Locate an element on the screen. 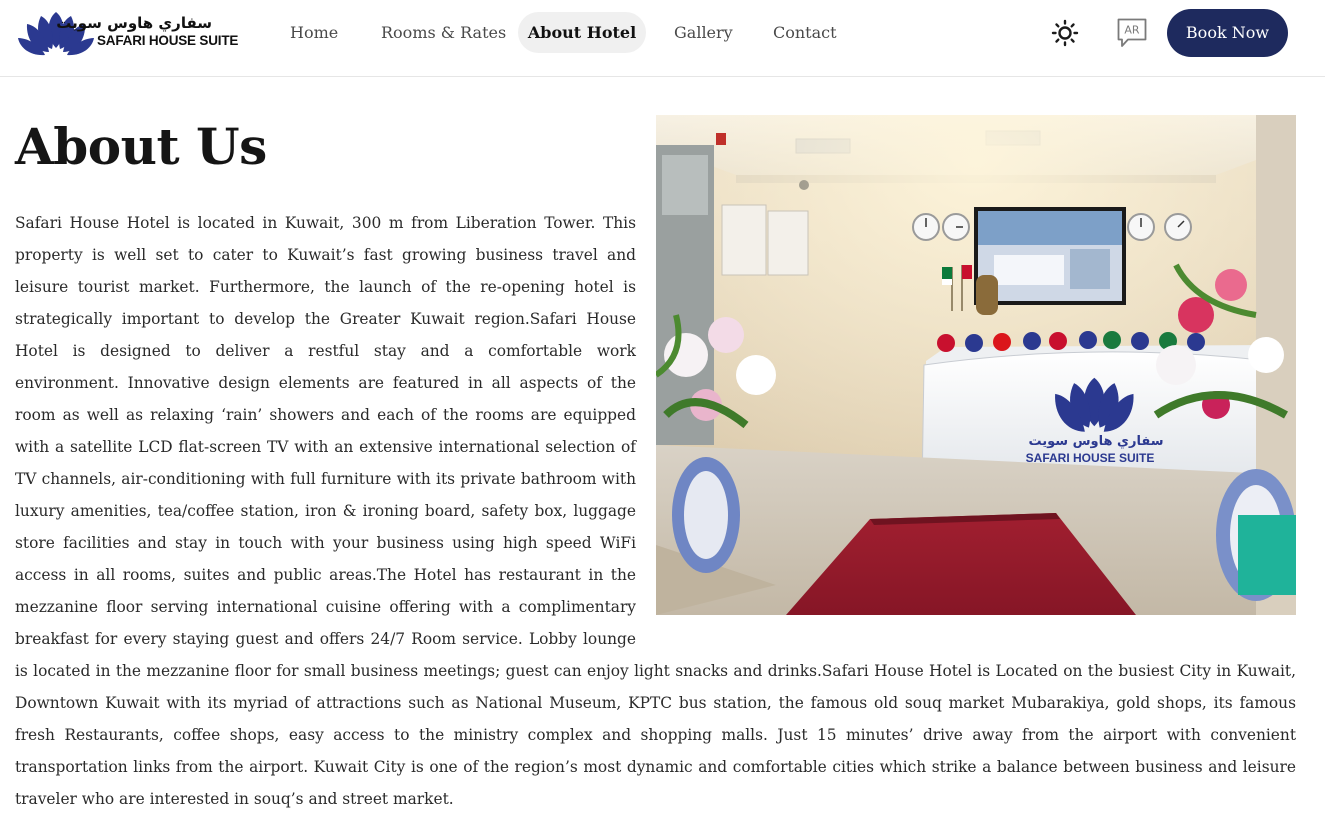 The width and height of the screenshot is (1325, 815). nav-item-contact: Contact is located at coordinates (805, 32).